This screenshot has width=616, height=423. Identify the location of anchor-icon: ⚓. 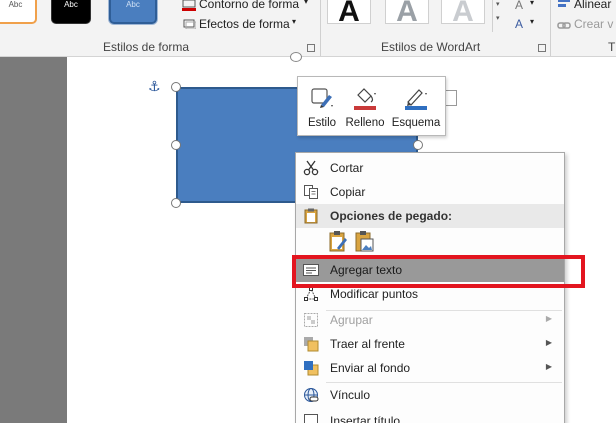
(154, 86).